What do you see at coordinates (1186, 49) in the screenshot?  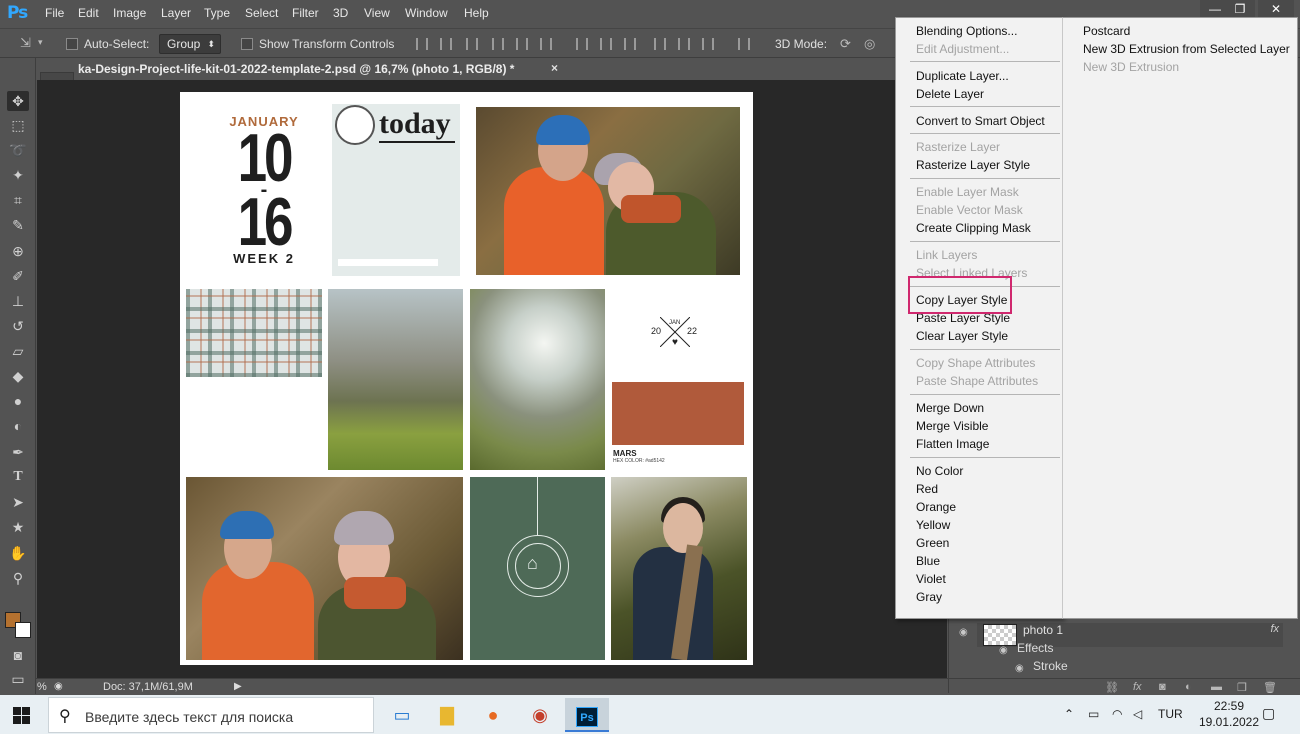 I see `menu-item-new-3d-extrusion-selected: New 3D Extrusion from Selected Layer` at bounding box center [1186, 49].